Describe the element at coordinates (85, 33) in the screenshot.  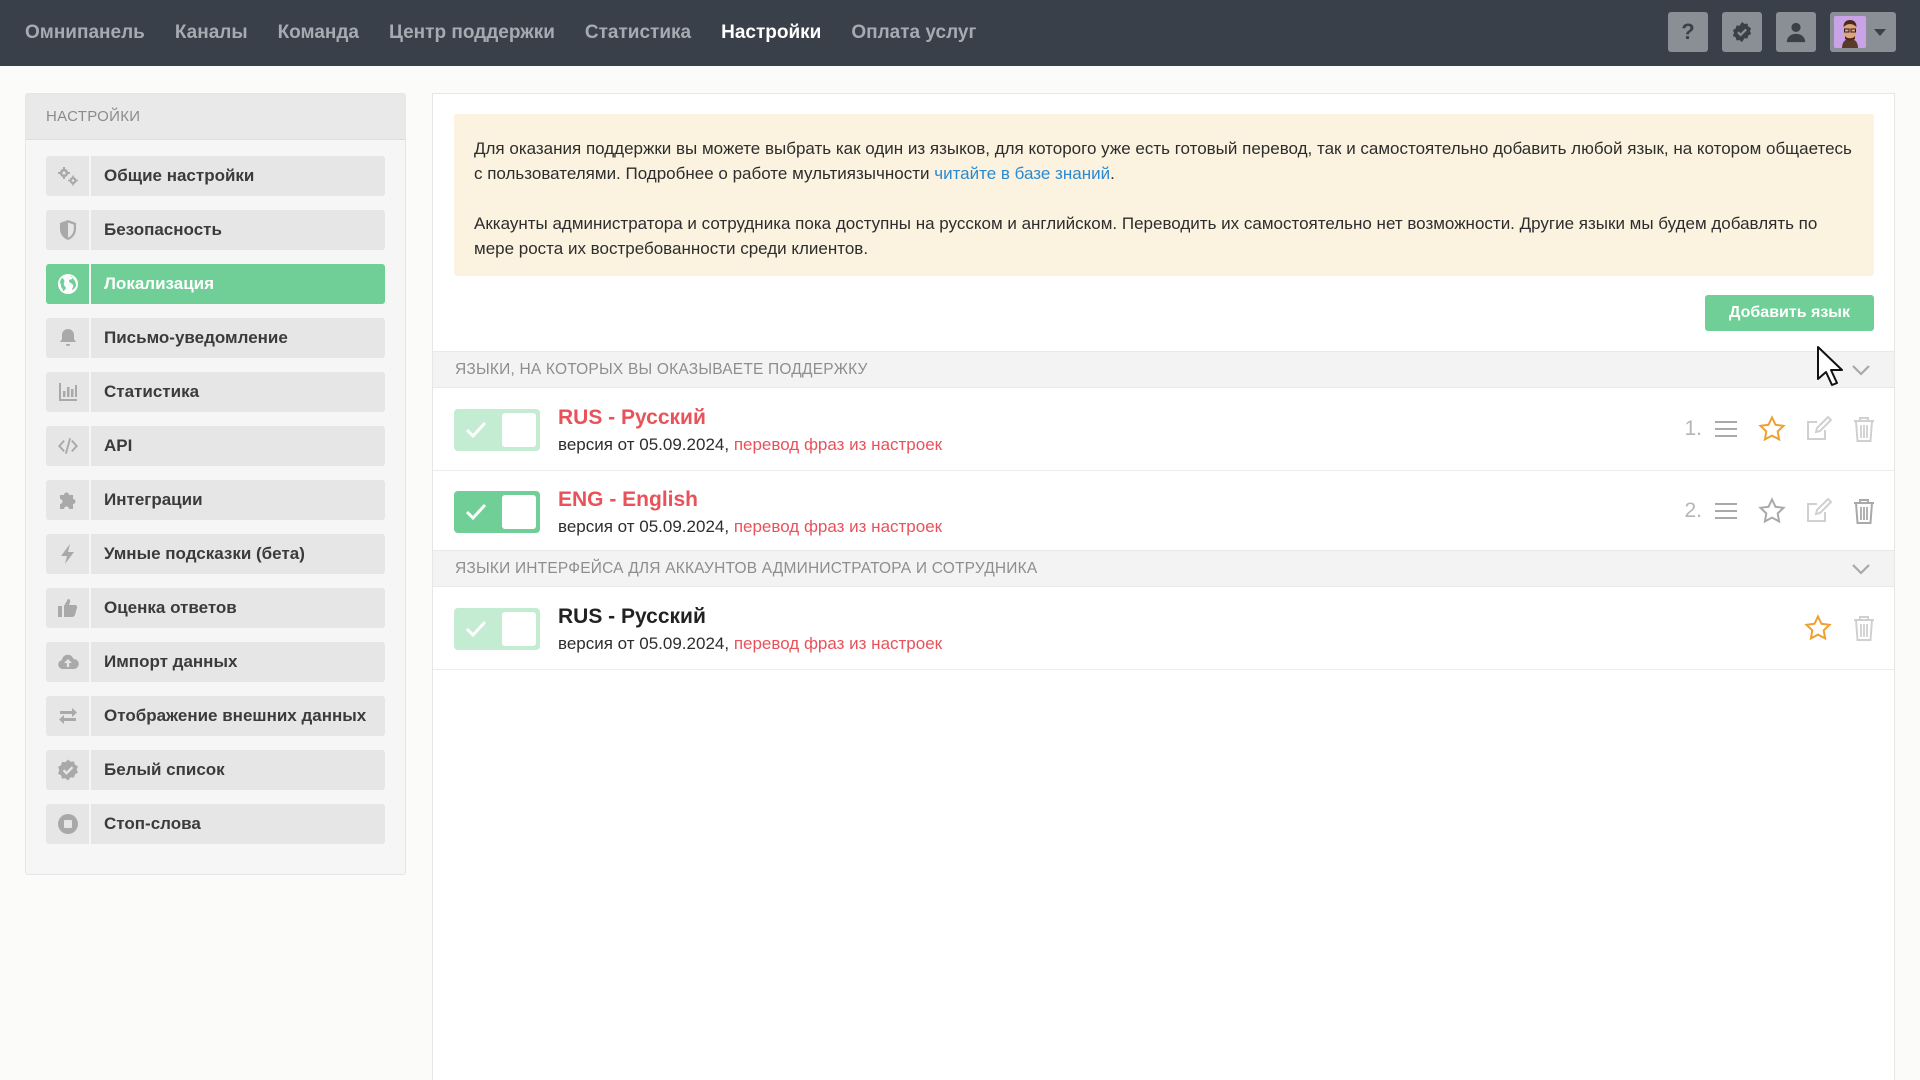
I see `nav-omnipanel: Омнипанель` at that location.